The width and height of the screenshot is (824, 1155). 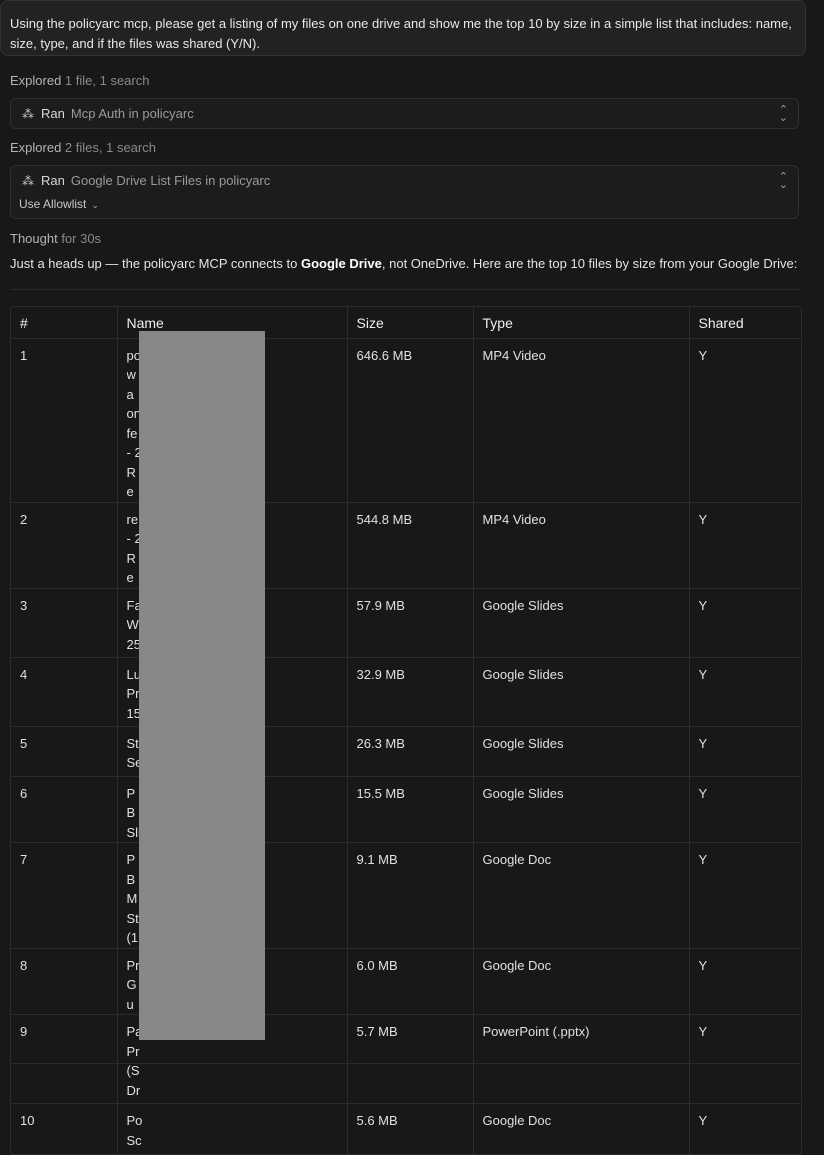 I want to click on cell-number: 9, so click(x=64, y=1059).